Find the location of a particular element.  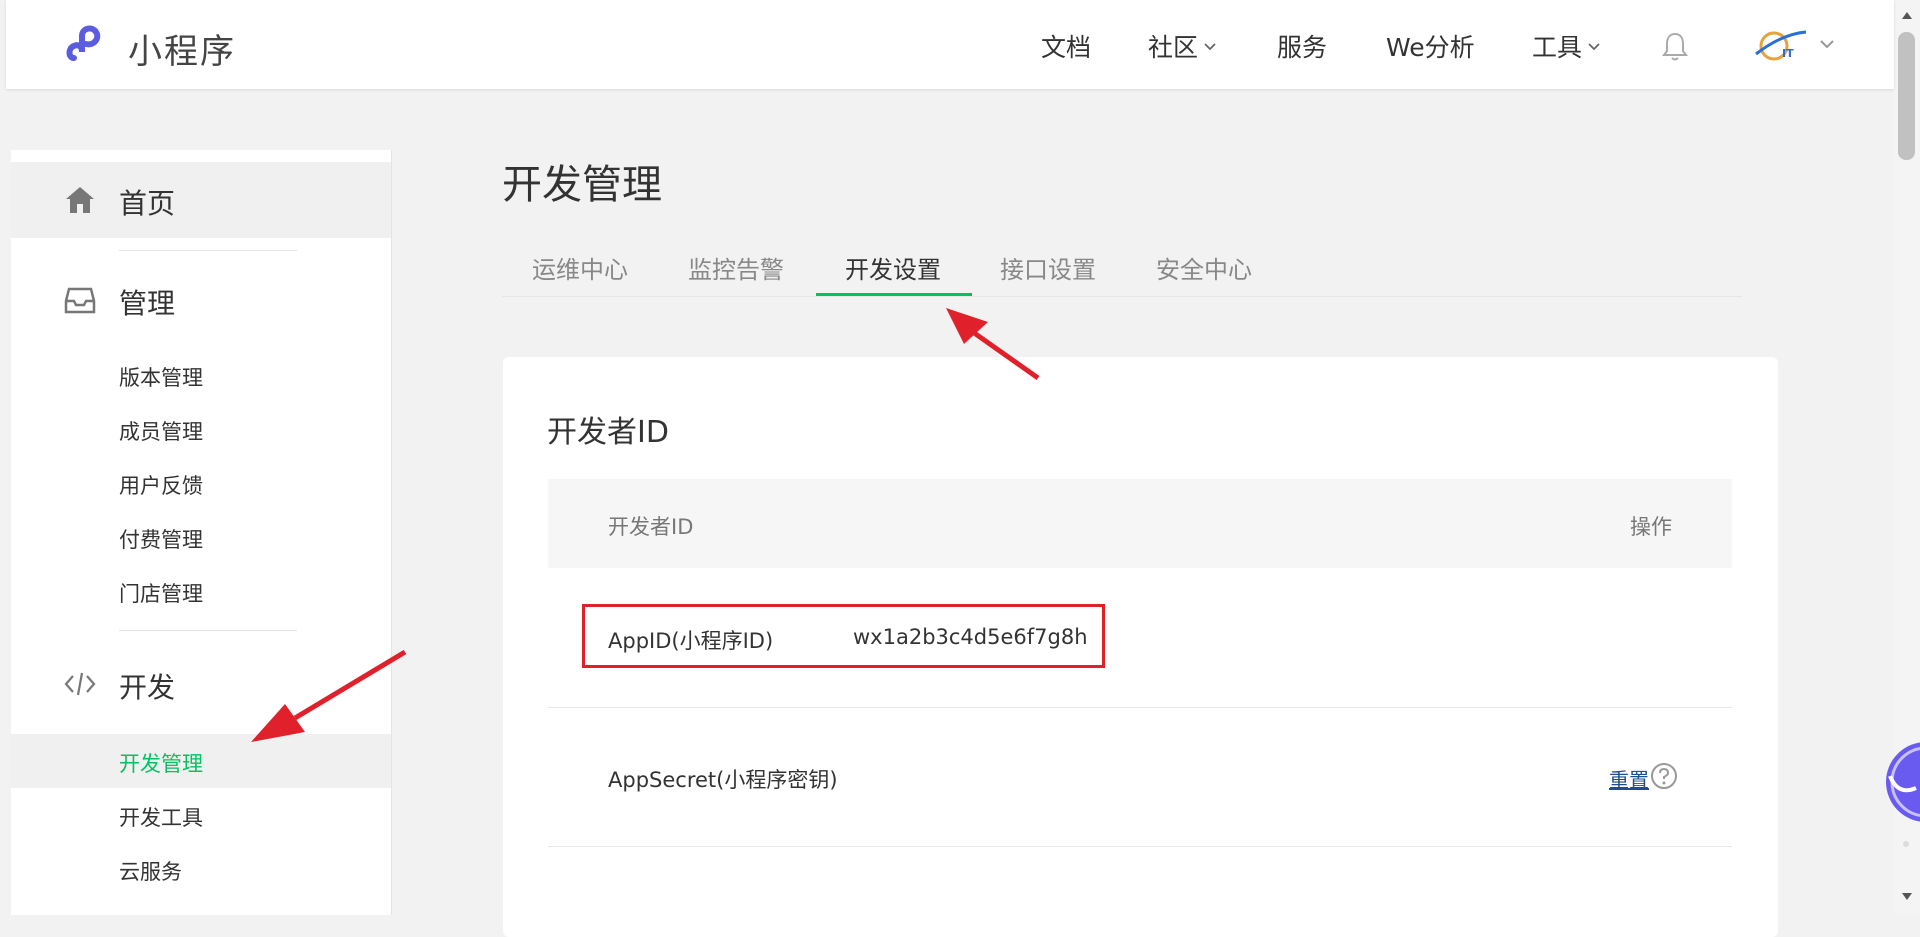

code-icon is located at coordinates (80, 684).